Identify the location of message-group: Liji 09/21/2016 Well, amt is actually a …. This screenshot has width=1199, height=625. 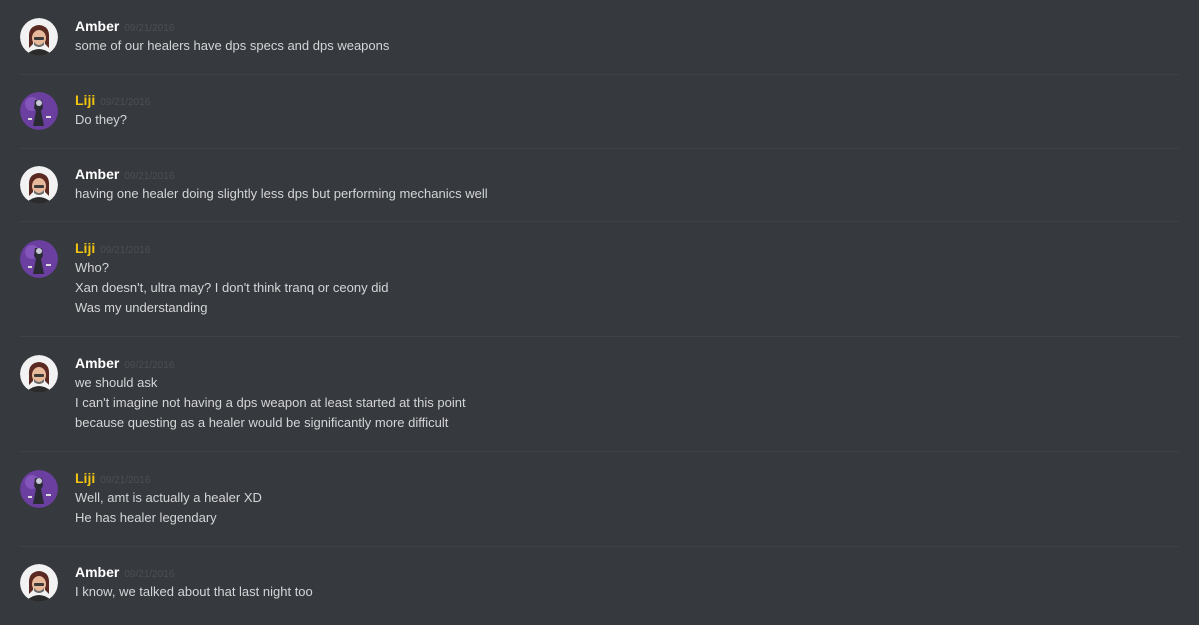
(599, 508).